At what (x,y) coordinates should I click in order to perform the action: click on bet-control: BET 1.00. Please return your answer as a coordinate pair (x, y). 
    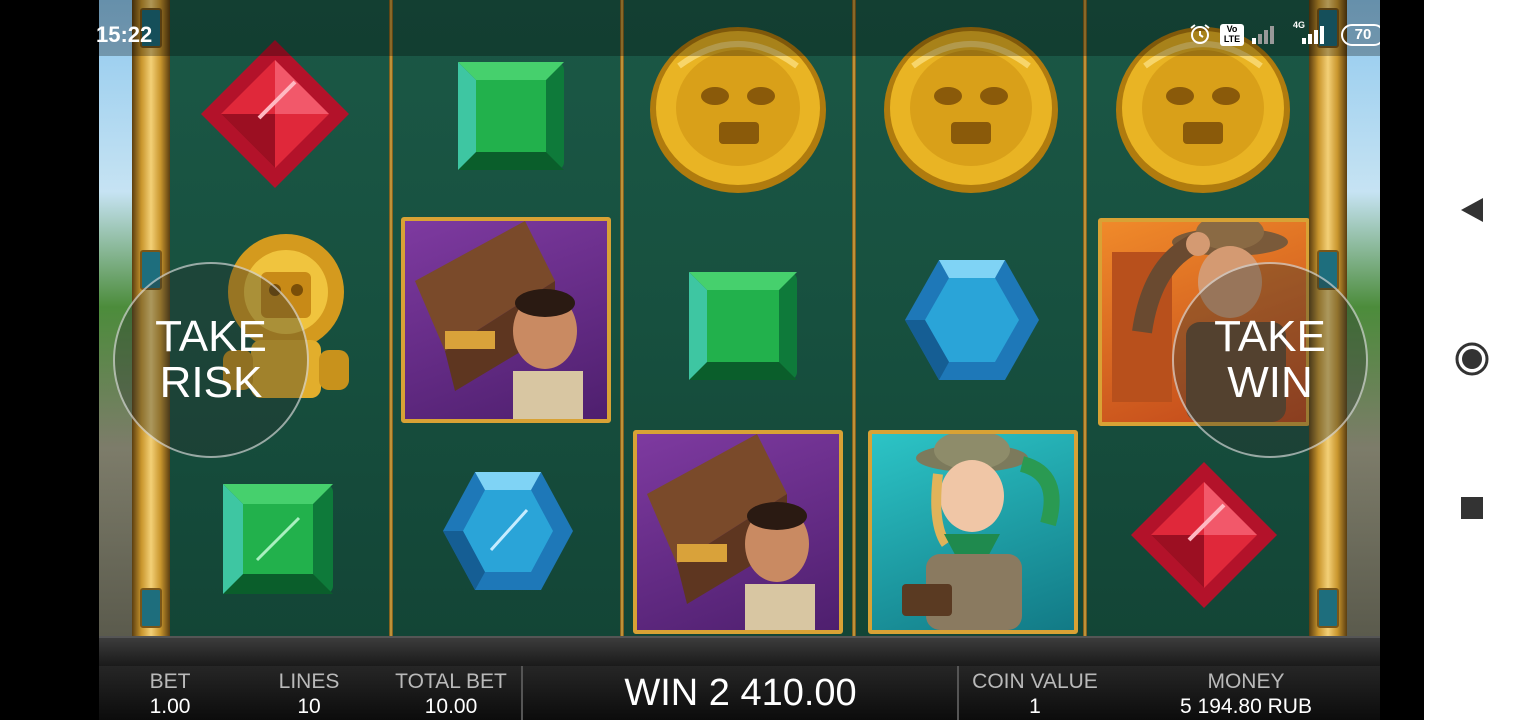
    Looking at the image, I should click on (170, 693).